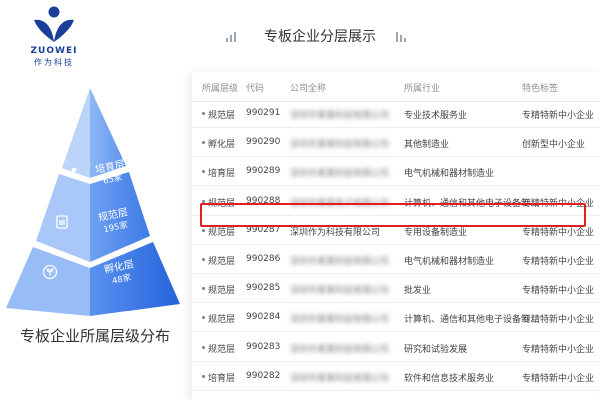 The width and height of the screenshot is (600, 400). What do you see at coordinates (54, 51) in the screenshot?
I see `logo-text-en: ZUOWEI` at bounding box center [54, 51].